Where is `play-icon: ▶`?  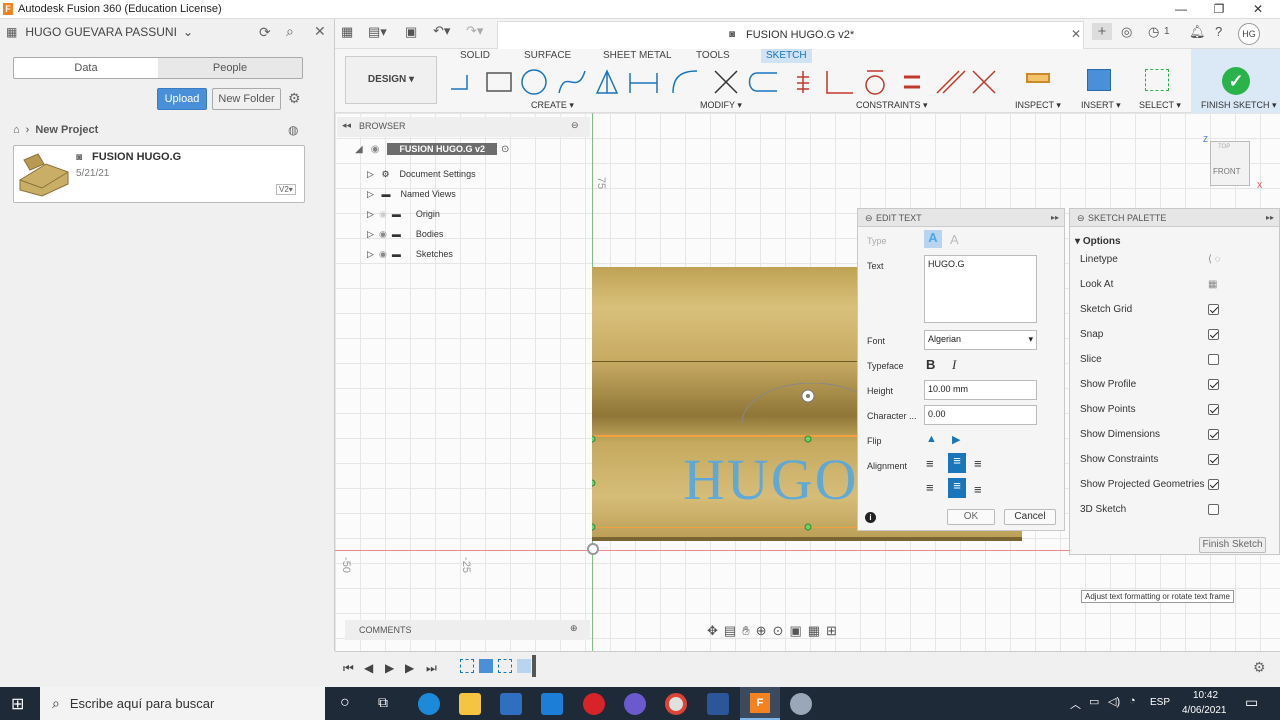 play-icon: ▶ is located at coordinates (389, 668).